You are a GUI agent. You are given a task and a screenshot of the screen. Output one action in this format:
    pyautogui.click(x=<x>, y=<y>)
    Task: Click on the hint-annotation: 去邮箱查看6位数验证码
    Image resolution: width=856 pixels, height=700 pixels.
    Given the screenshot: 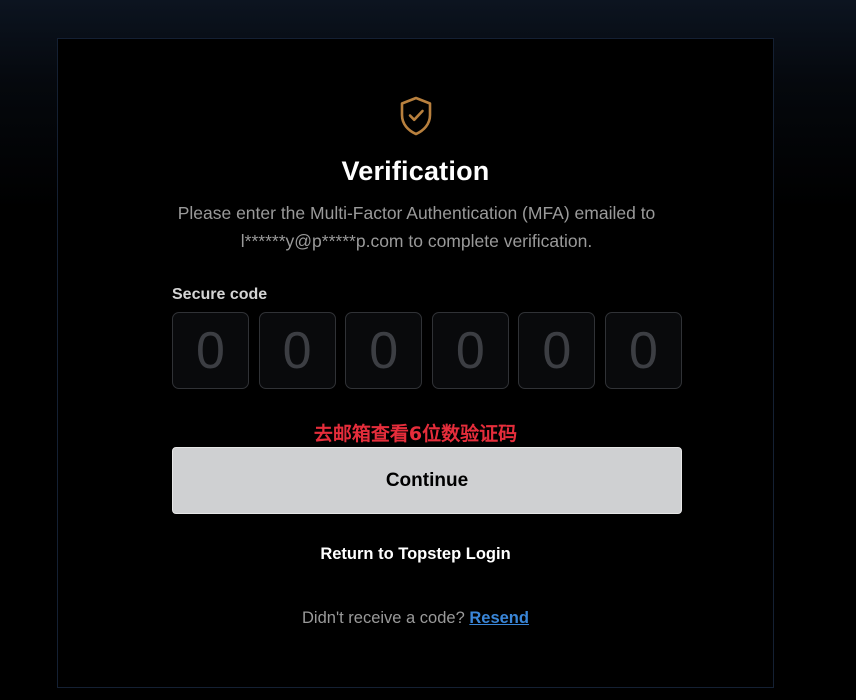 What is the action you would take?
    pyautogui.click(x=415, y=434)
    